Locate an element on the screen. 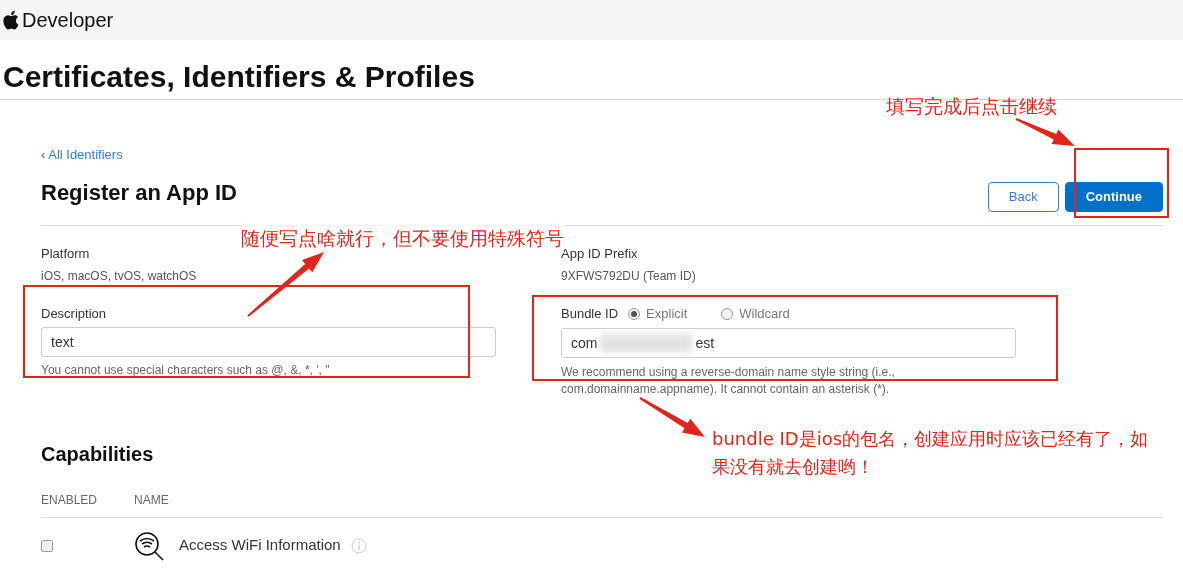 The image size is (1183, 570). checkbox is located at coordinates (47, 545).